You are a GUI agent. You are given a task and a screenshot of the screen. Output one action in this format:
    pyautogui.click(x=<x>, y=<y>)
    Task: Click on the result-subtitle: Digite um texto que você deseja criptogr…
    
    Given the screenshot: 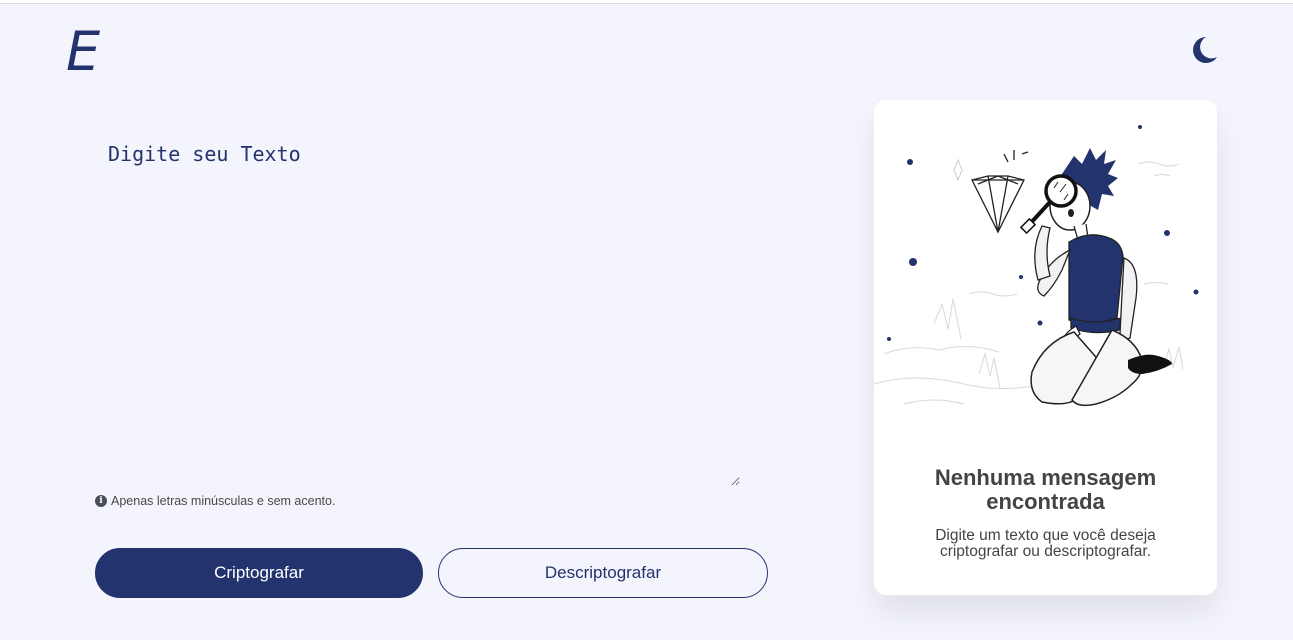 What is the action you would take?
    pyautogui.click(x=1045, y=543)
    